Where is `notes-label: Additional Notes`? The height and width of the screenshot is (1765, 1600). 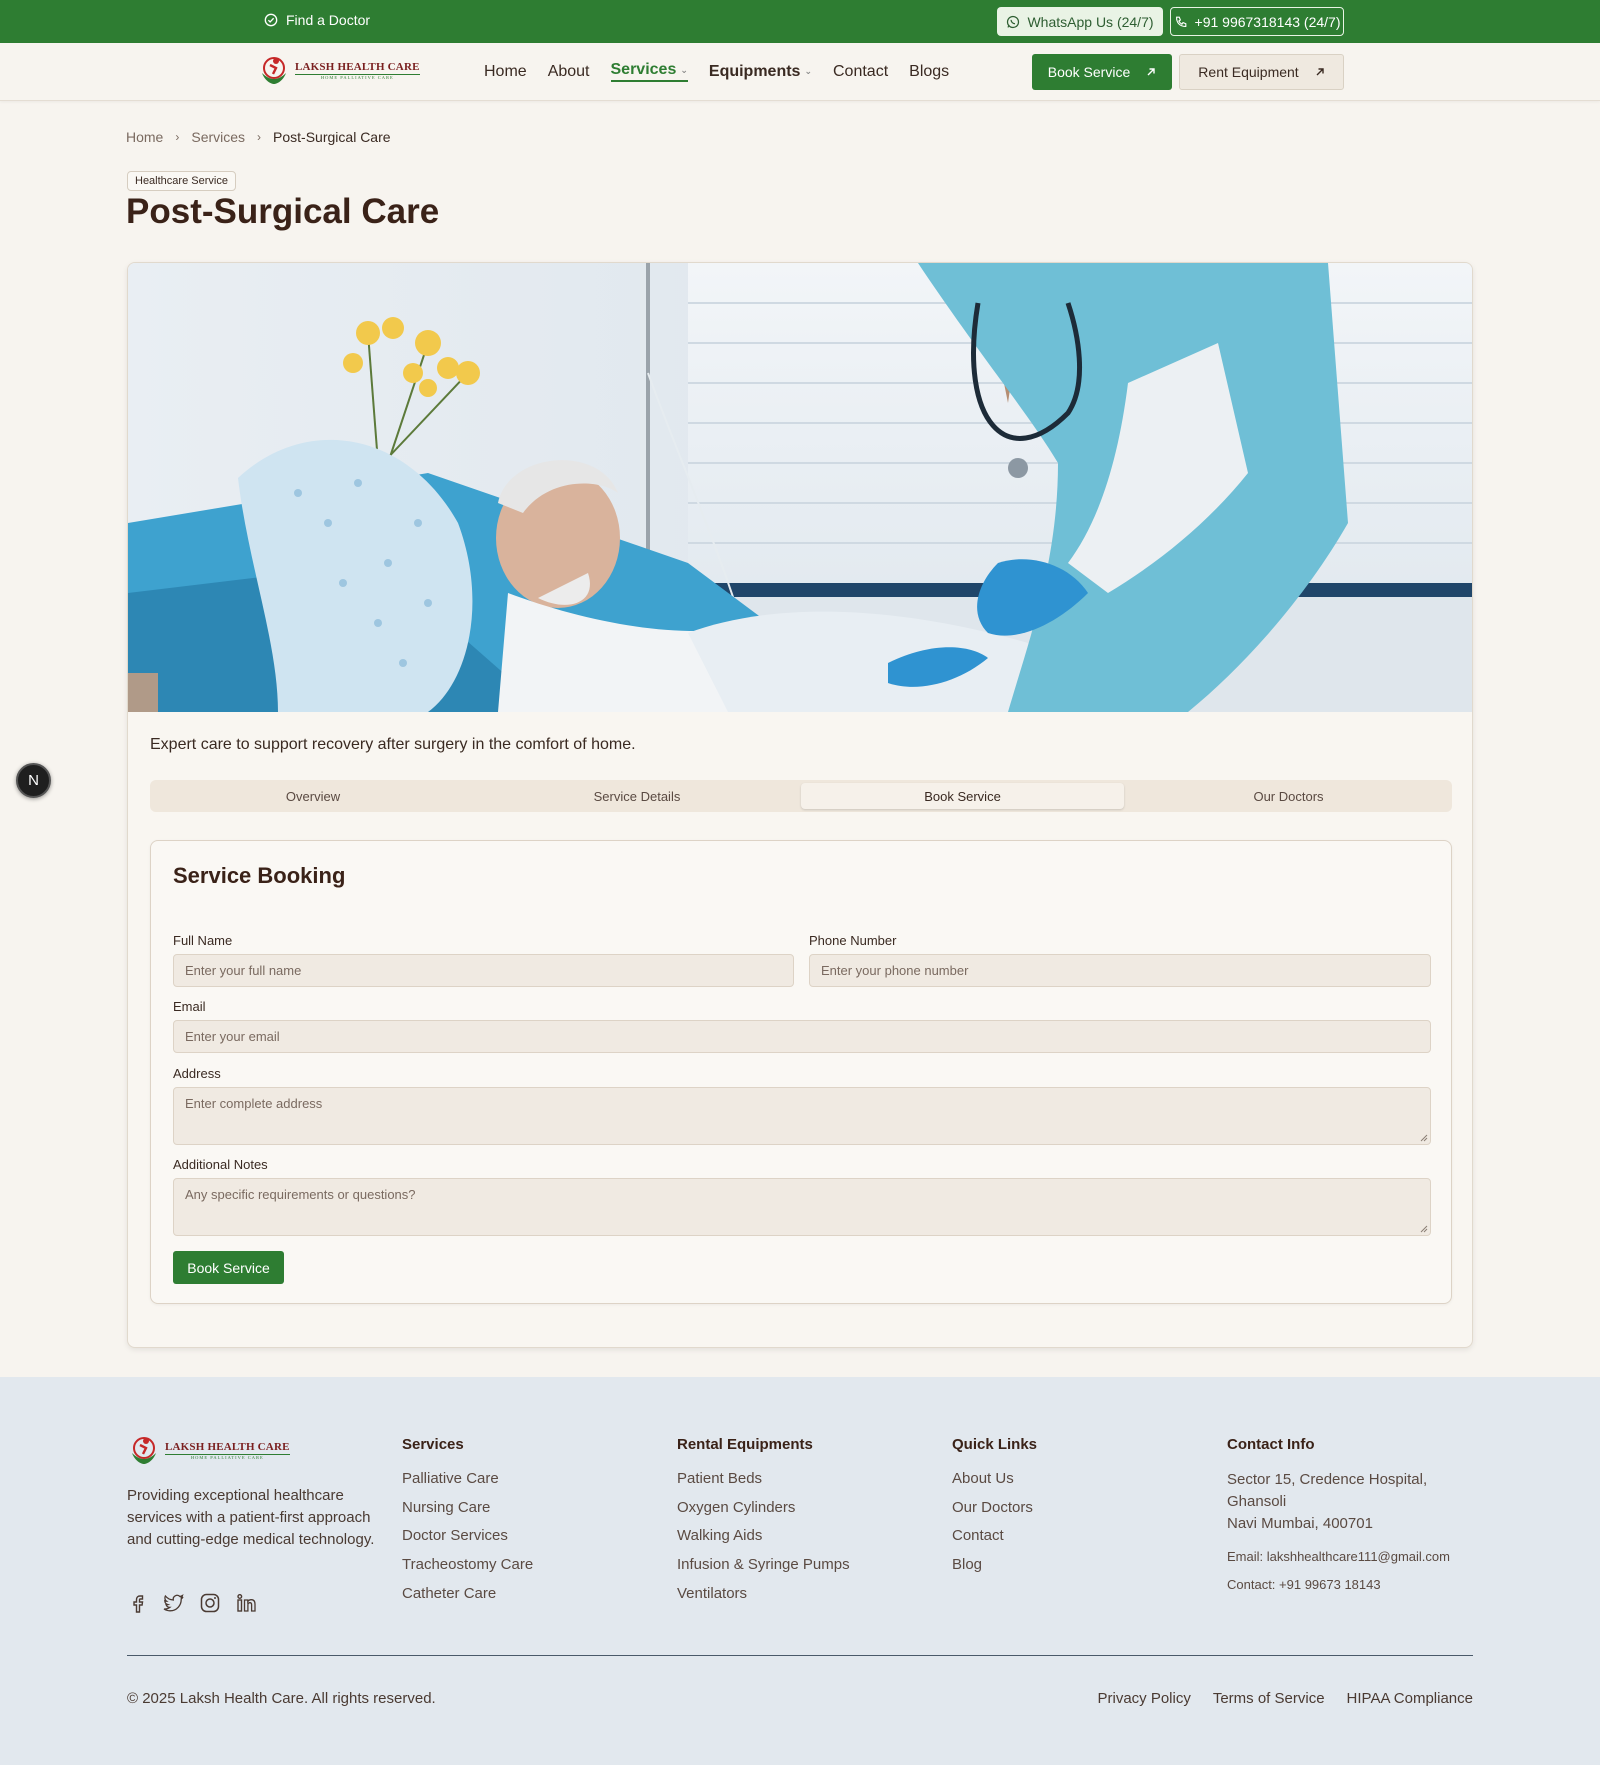 notes-label: Additional Notes is located at coordinates (220, 1164).